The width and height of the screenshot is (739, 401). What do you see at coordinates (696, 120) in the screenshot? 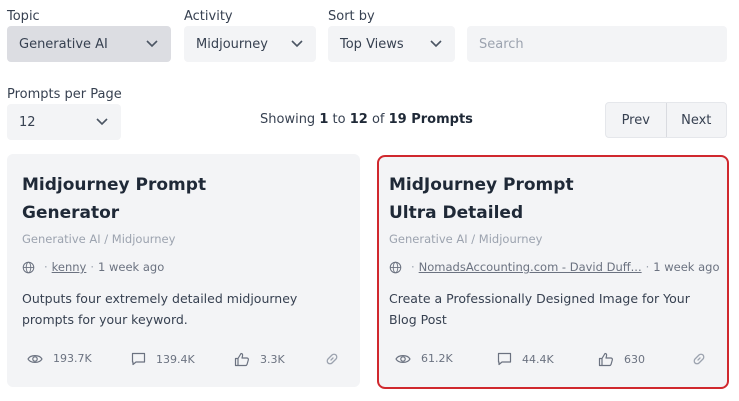
I see `next-button: Next` at bounding box center [696, 120].